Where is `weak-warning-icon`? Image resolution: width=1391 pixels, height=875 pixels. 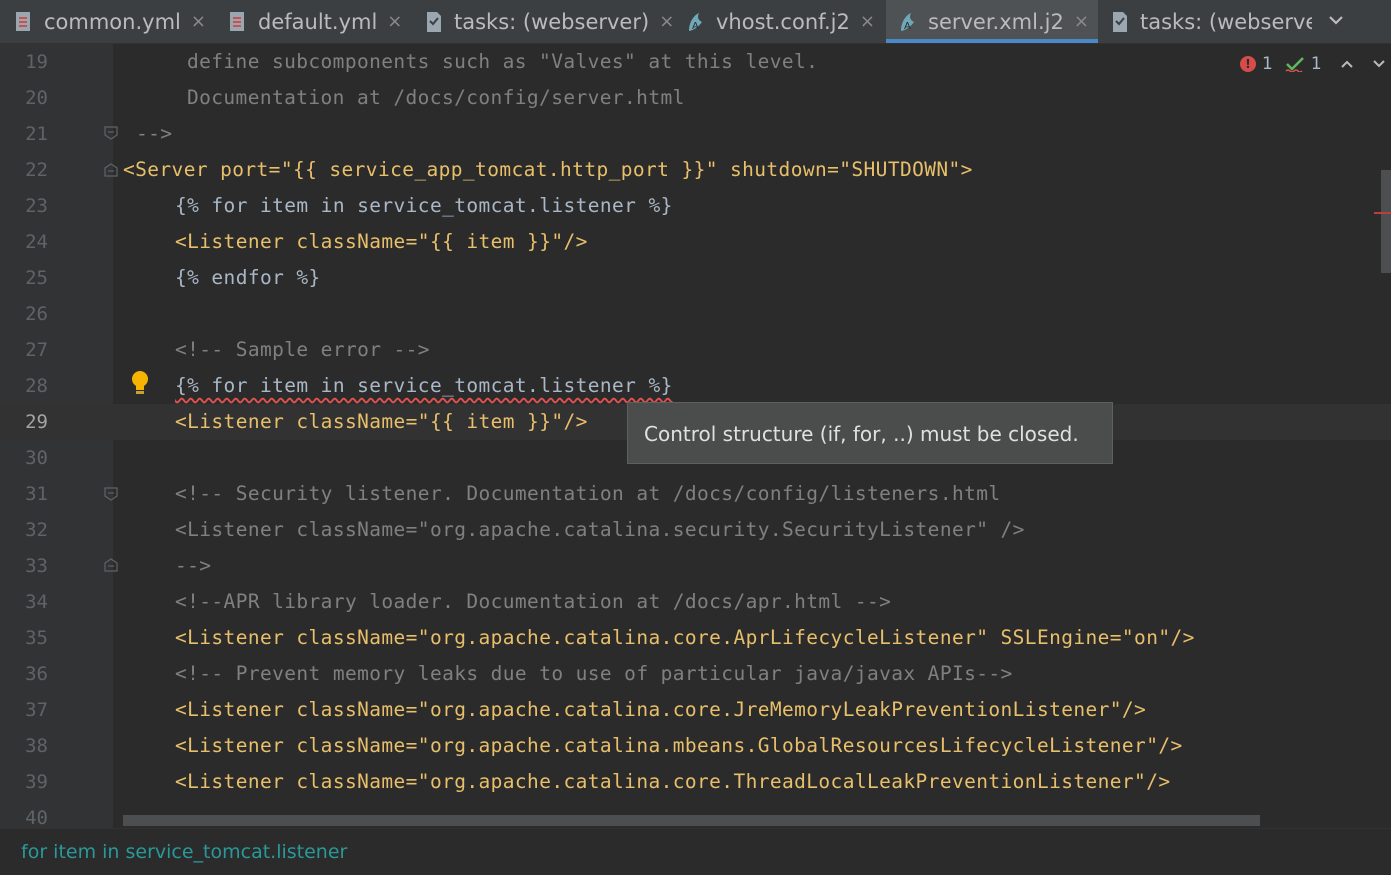
weak-warning-icon is located at coordinates (1294, 64).